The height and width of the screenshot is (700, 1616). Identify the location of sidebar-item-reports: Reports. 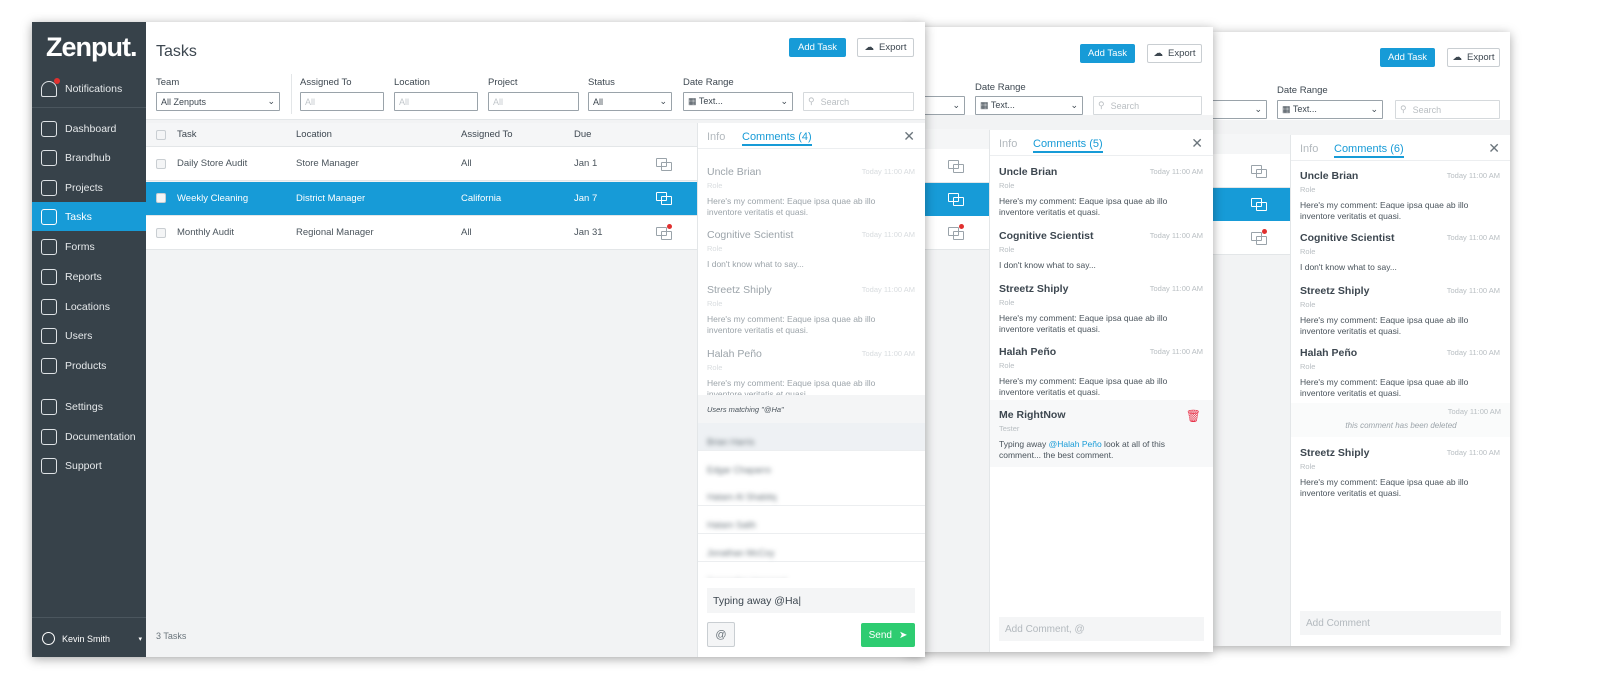
(89, 276).